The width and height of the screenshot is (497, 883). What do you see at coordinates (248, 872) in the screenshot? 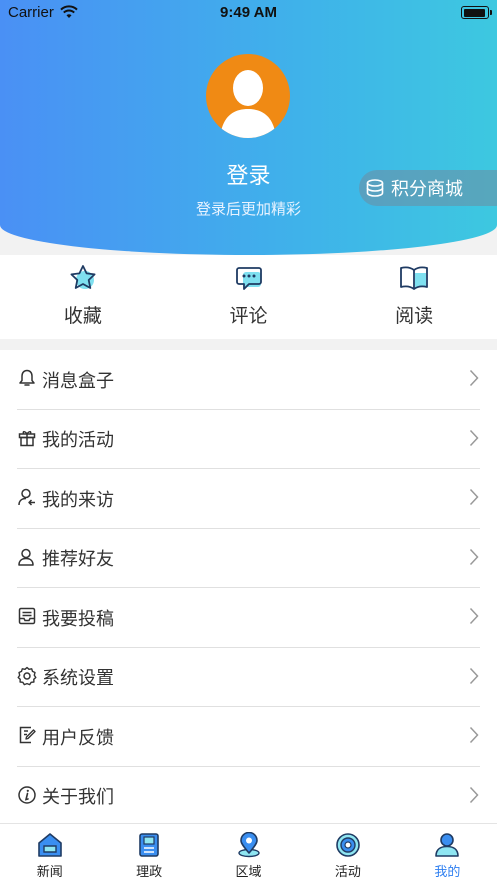
I see `tab-label: 区域` at bounding box center [248, 872].